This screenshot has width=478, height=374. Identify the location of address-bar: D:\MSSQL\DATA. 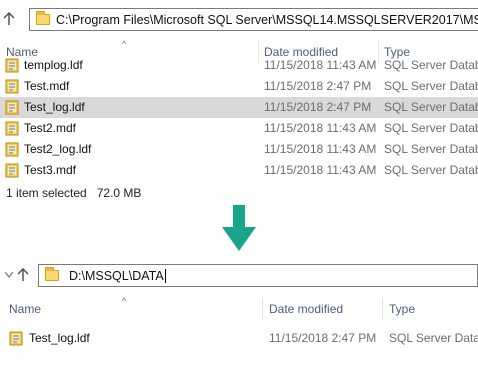
(258, 275).